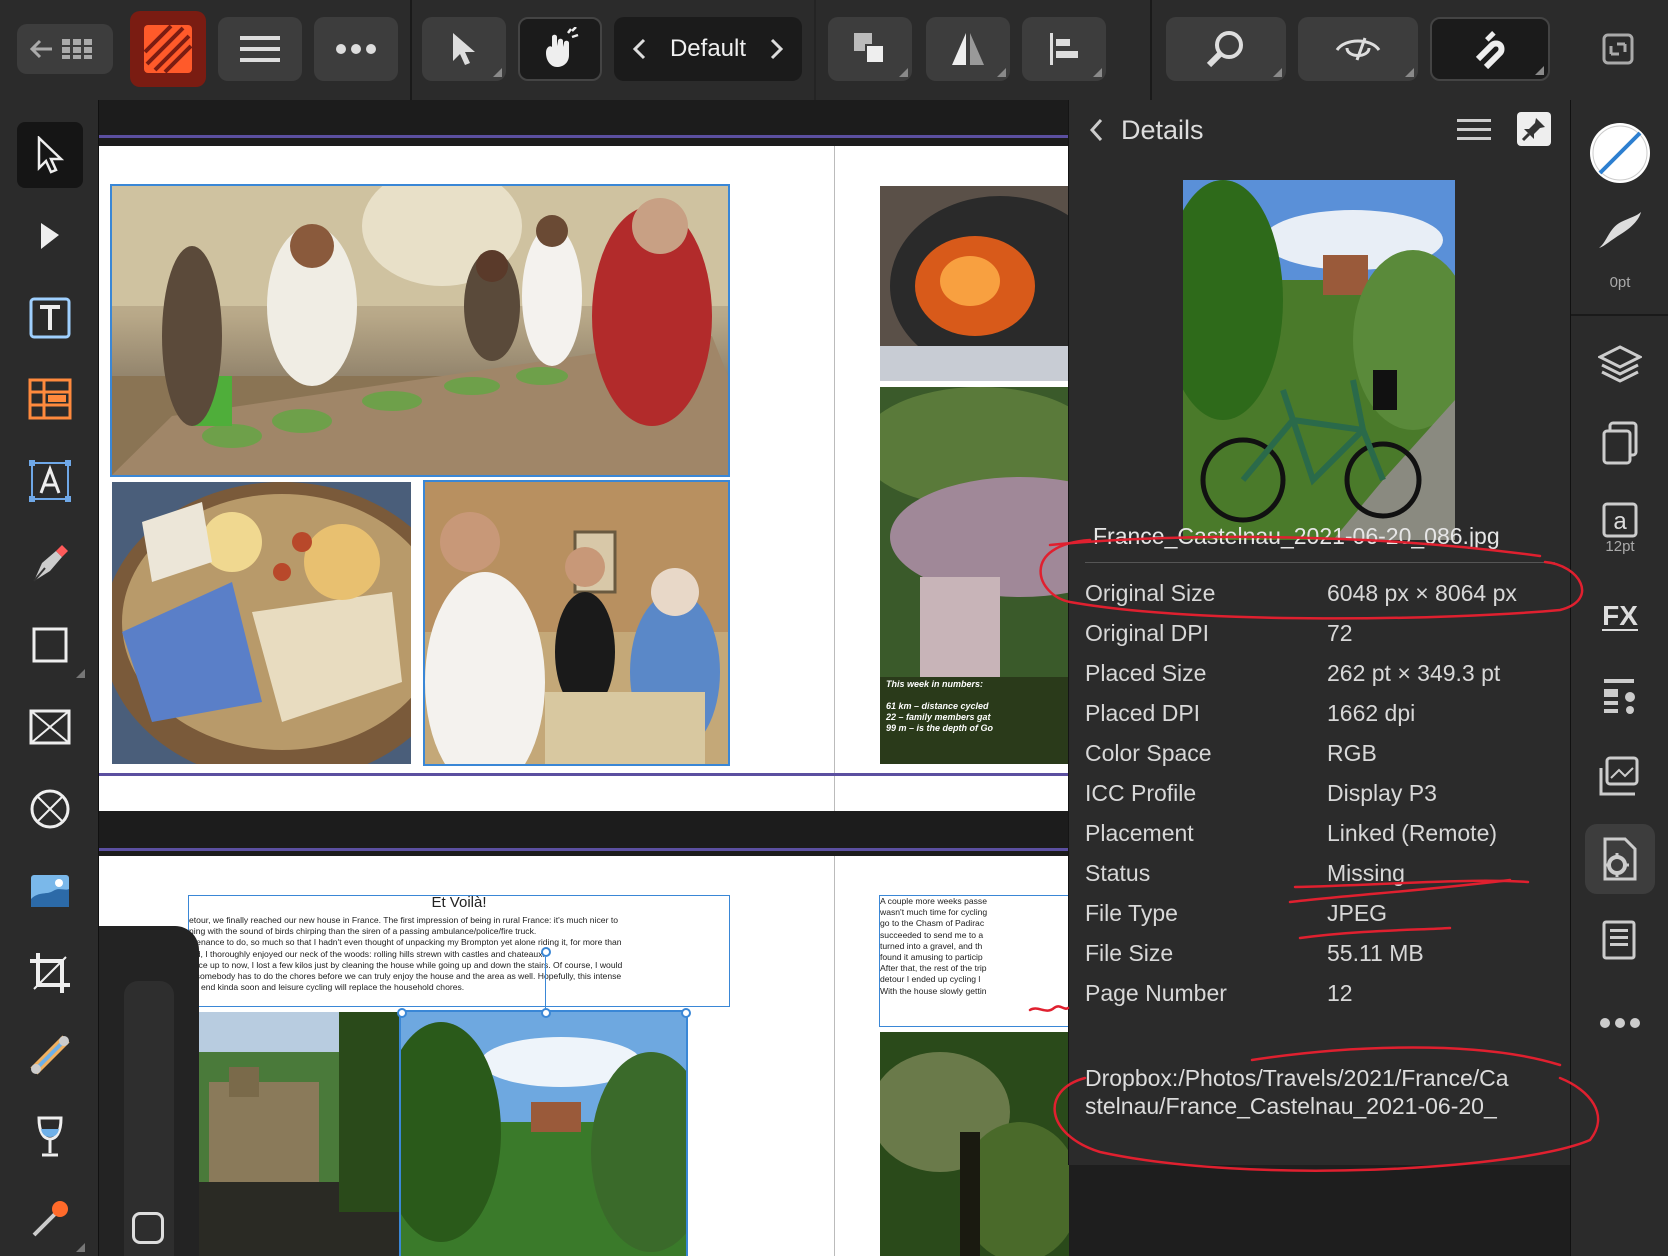 The width and height of the screenshot is (1668, 1256). I want to click on next-preset-icon, so click(777, 49).